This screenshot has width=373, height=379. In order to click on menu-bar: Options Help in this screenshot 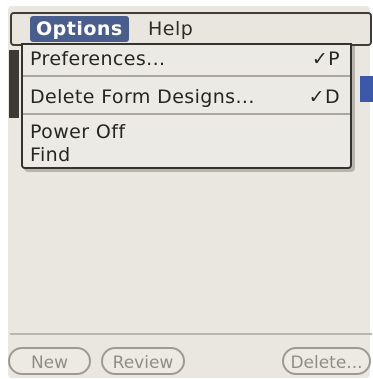, I will do `click(191, 29)`.